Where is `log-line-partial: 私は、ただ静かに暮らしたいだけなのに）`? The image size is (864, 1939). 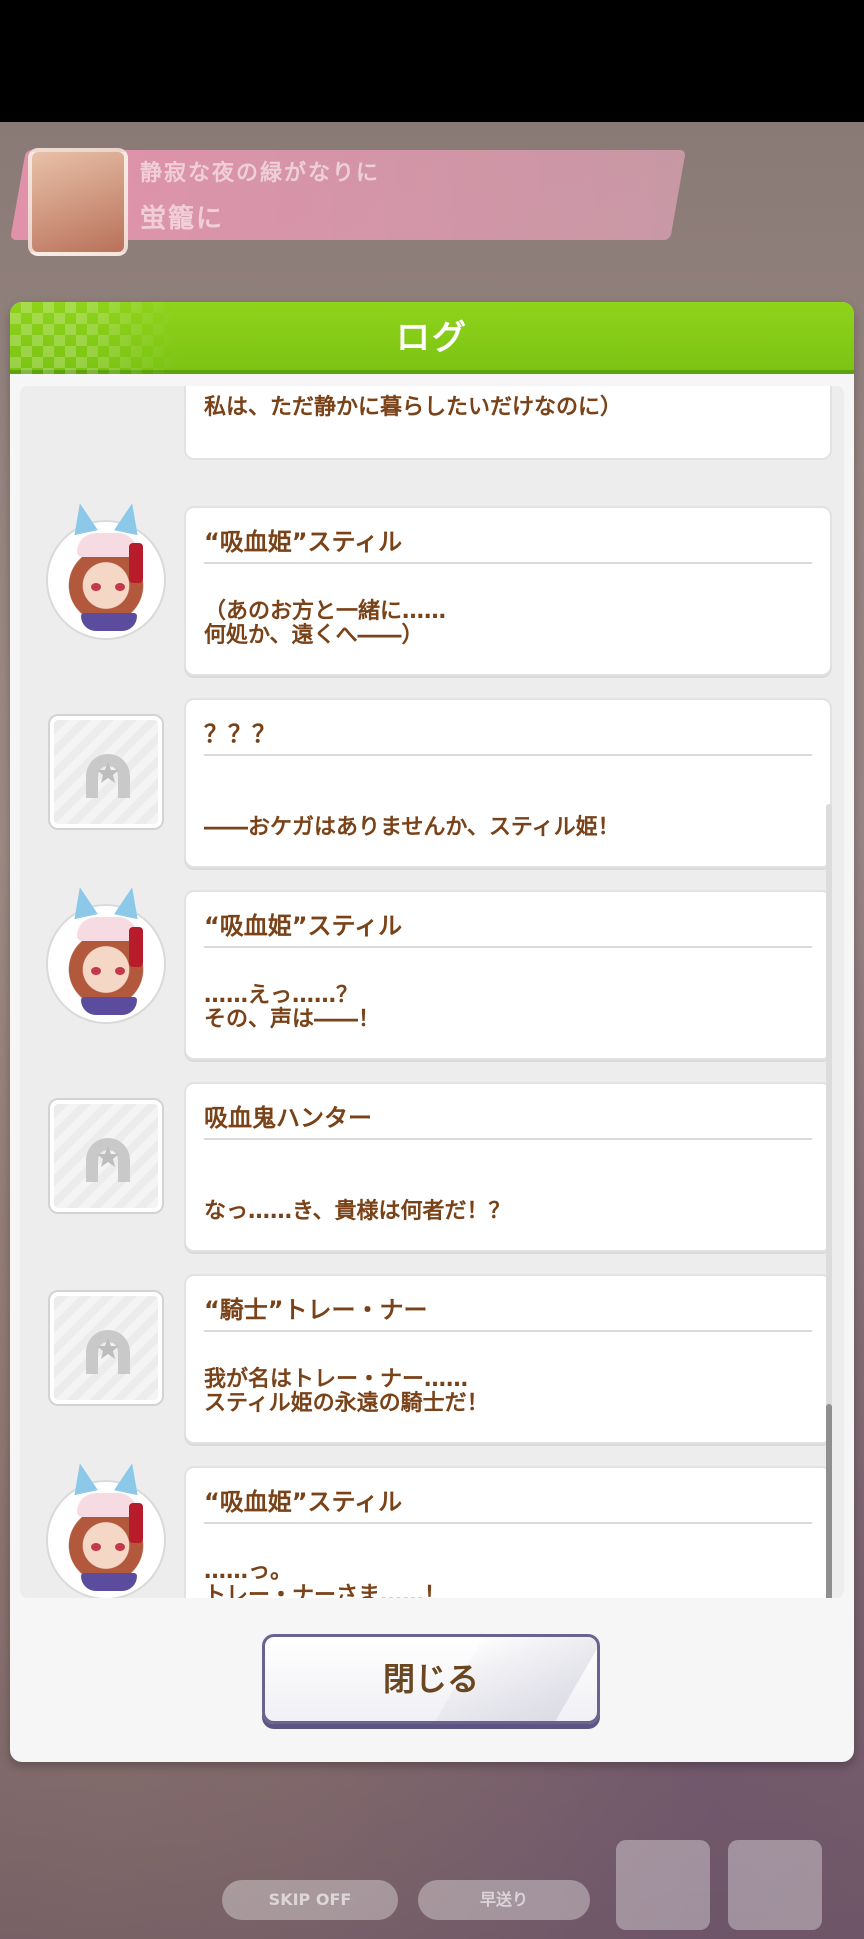 log-line-partial: 私は、ただ静かに暮らしたいだけなのに） is located at coordinates (413, 407).